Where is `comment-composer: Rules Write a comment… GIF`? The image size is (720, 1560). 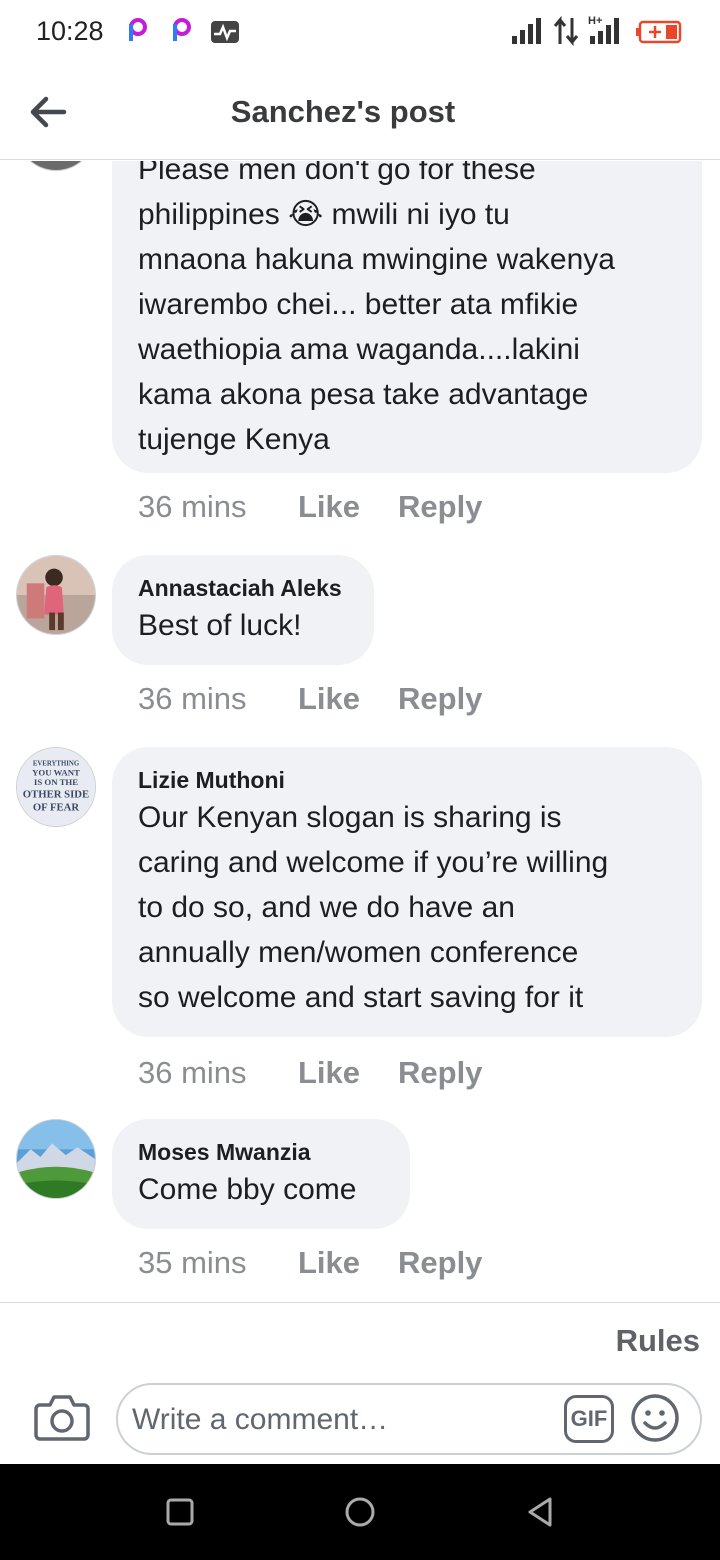
comment-composer: Rules Write a comment… GIF is located at coordinates (360, 1383).